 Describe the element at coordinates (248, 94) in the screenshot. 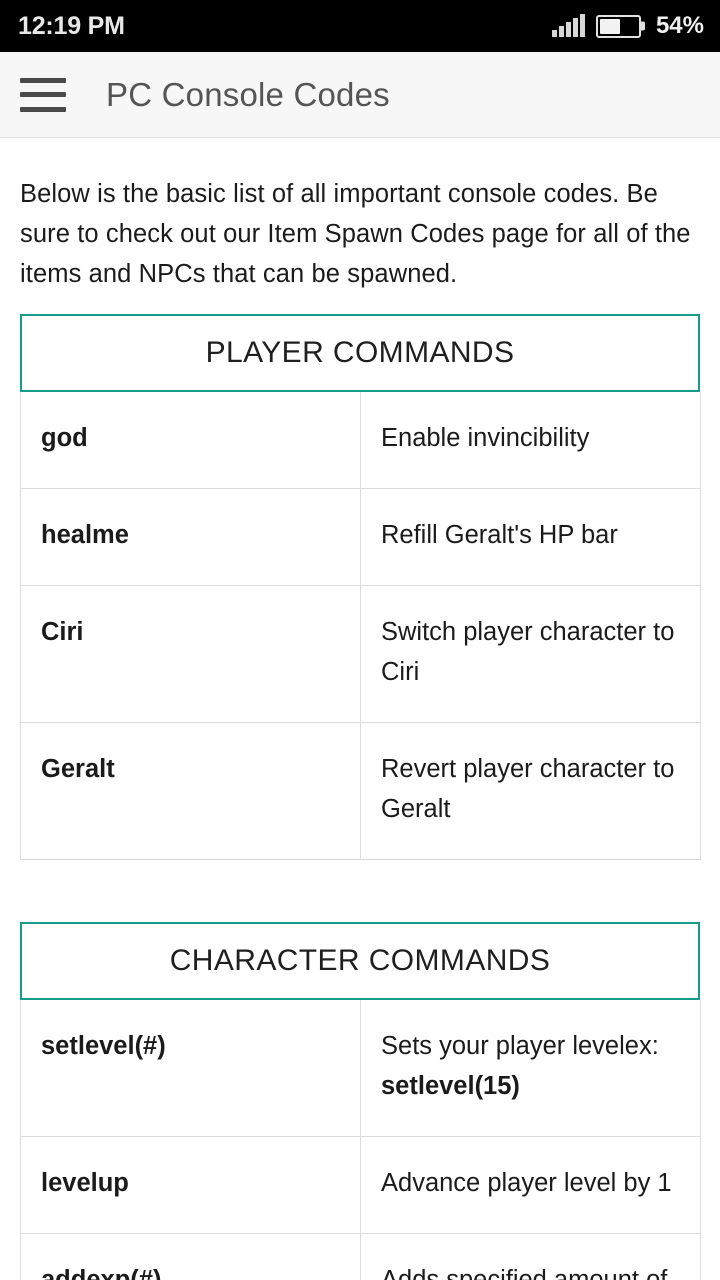

I see `page-title: PC Console Codes` at that location.